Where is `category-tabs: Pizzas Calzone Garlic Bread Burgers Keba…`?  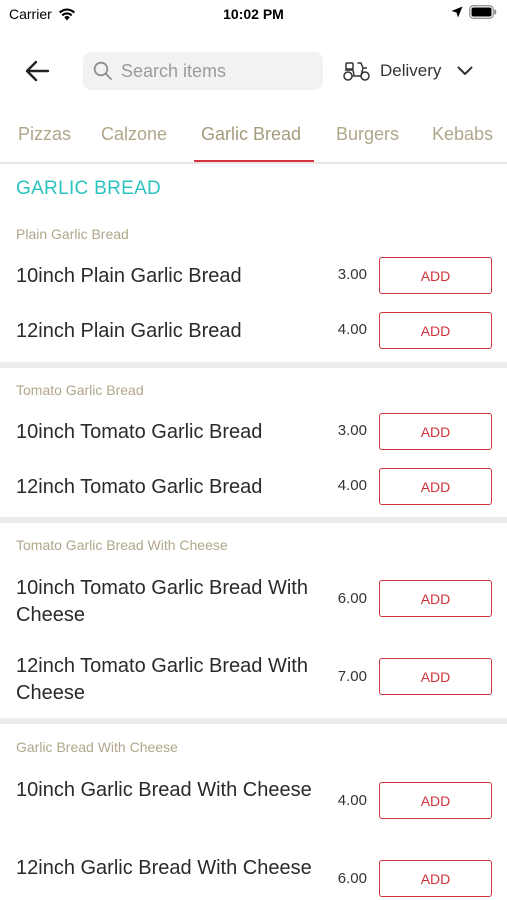 category-tabs: Pizzas Calzone Garlic Bread Burgers Keba… is located at coordinates (253, 138).